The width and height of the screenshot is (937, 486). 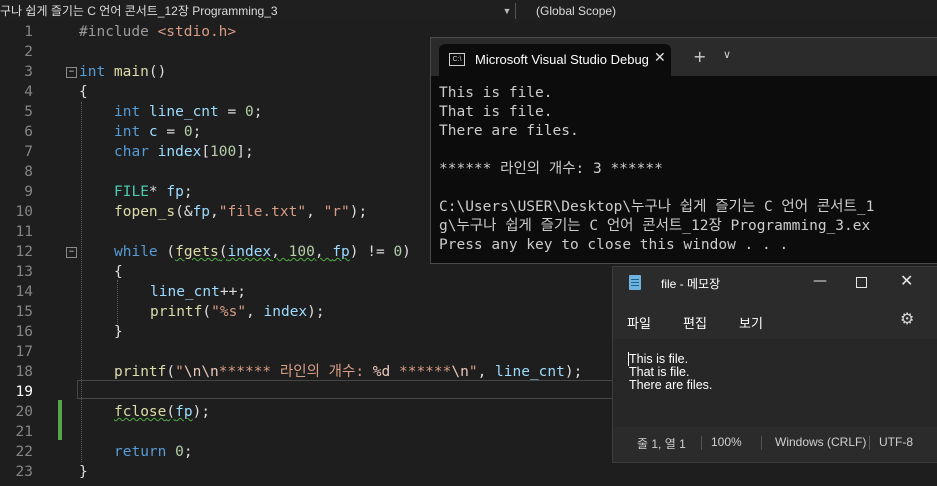 What do you see at coordinates (562, 59) in the screenshot?
I see `console-tab-title: Microsoft Visual Studio Debug` at bounding box center [562, 59].